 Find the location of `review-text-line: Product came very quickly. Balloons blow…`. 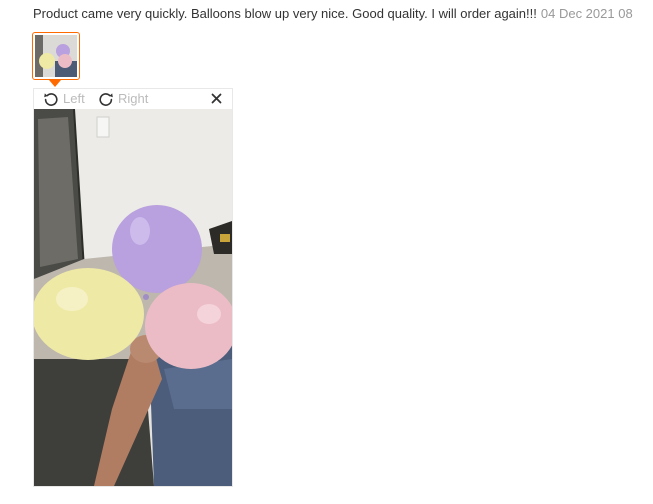

review-text-line: Product came very quickly. Balloons blow… is located at coordinates (343, 13).